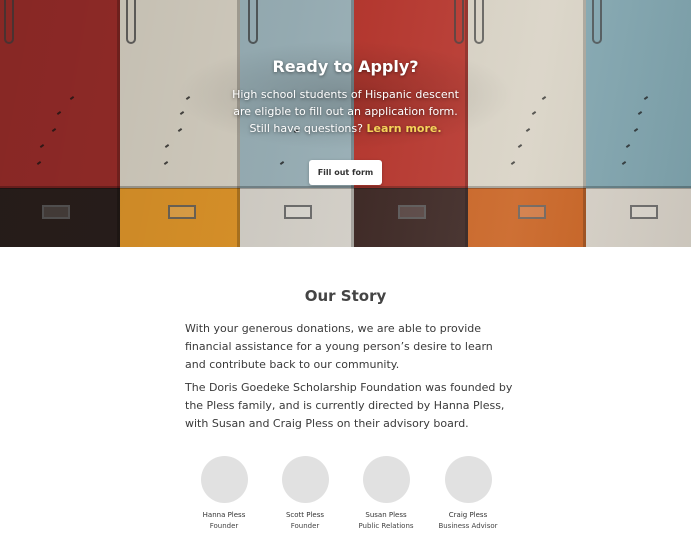  I want to click on member-name: Craig Pless, so click(468, 515).